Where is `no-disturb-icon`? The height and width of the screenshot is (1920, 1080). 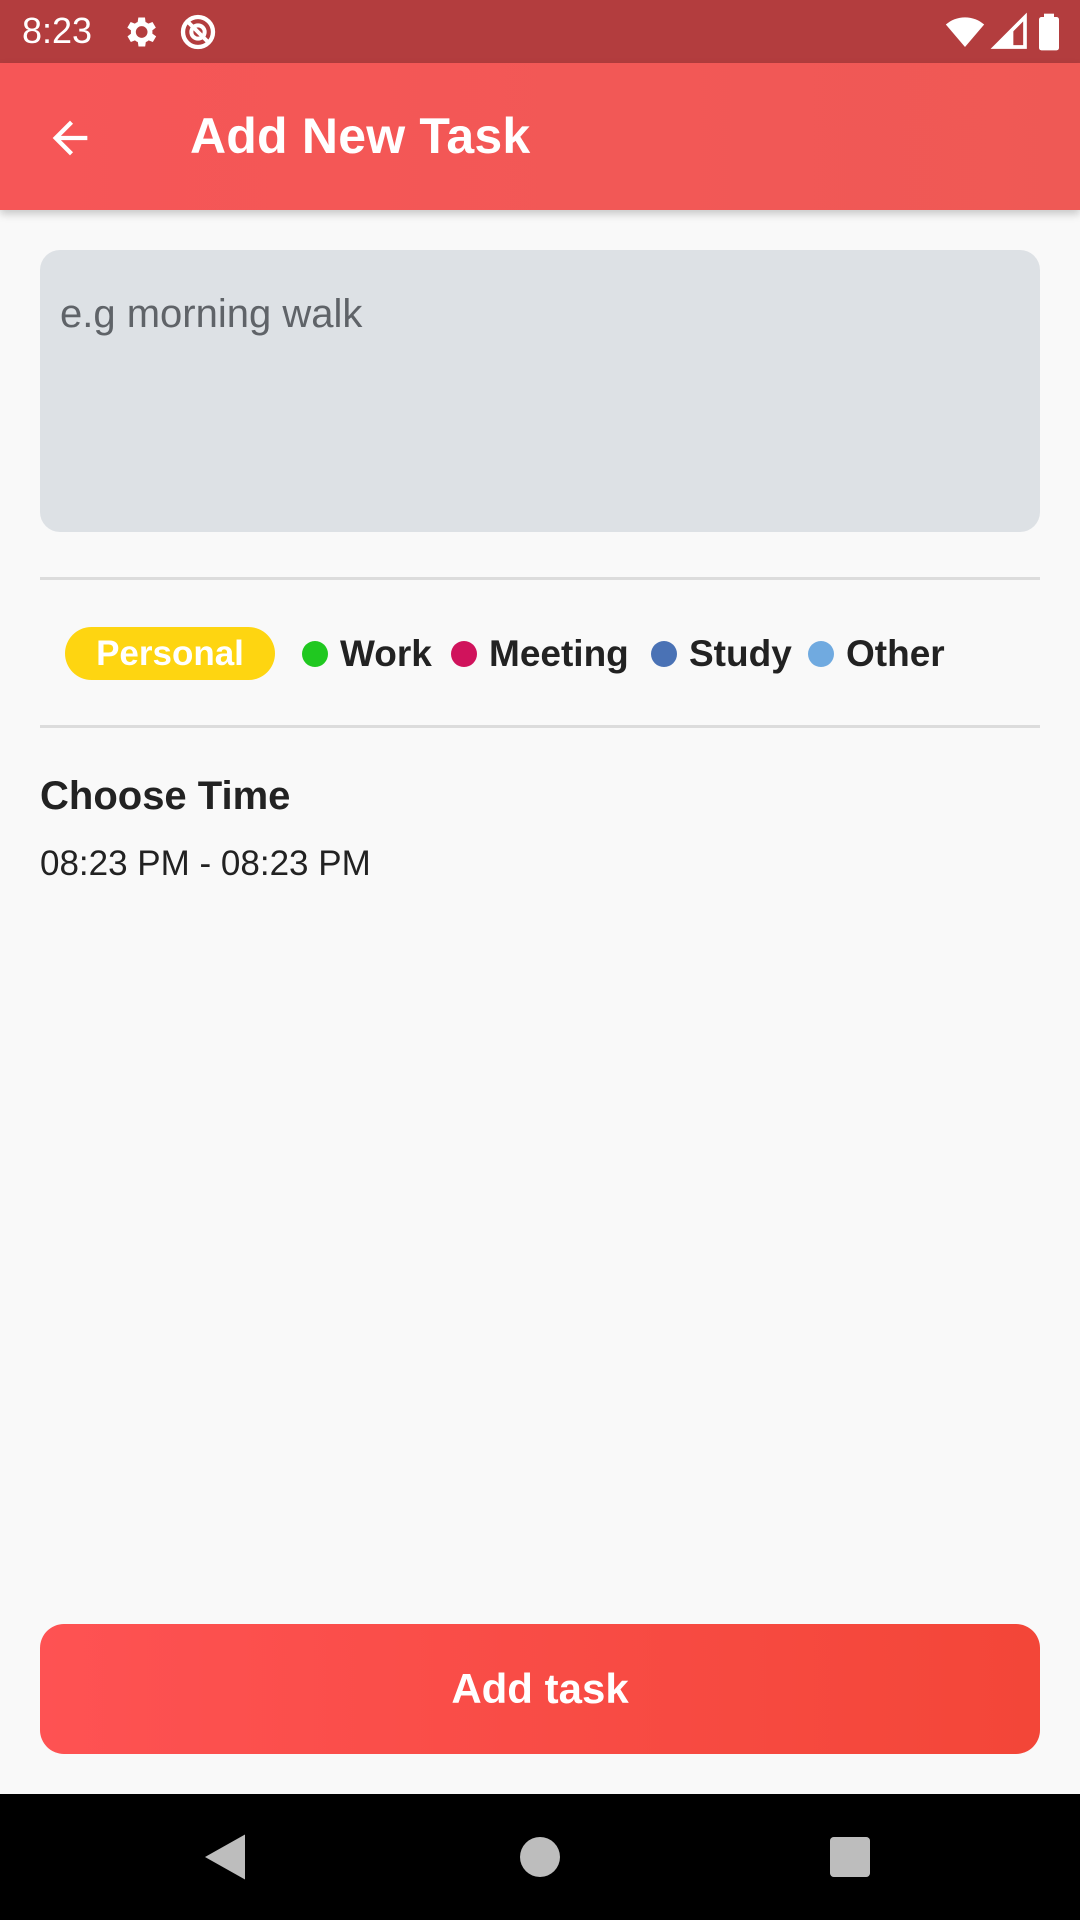
no-disturb-icon is located at coordinates (198, 32).